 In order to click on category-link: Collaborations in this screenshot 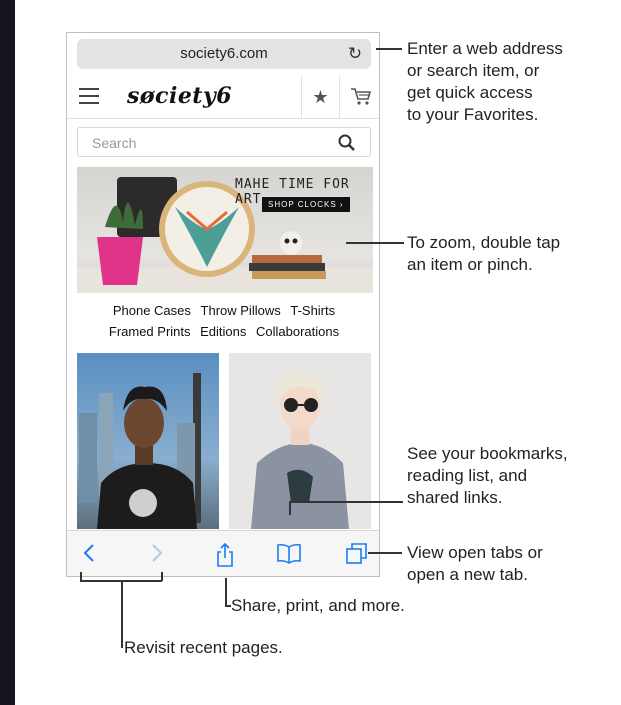, I will do `click(297, 331)`.